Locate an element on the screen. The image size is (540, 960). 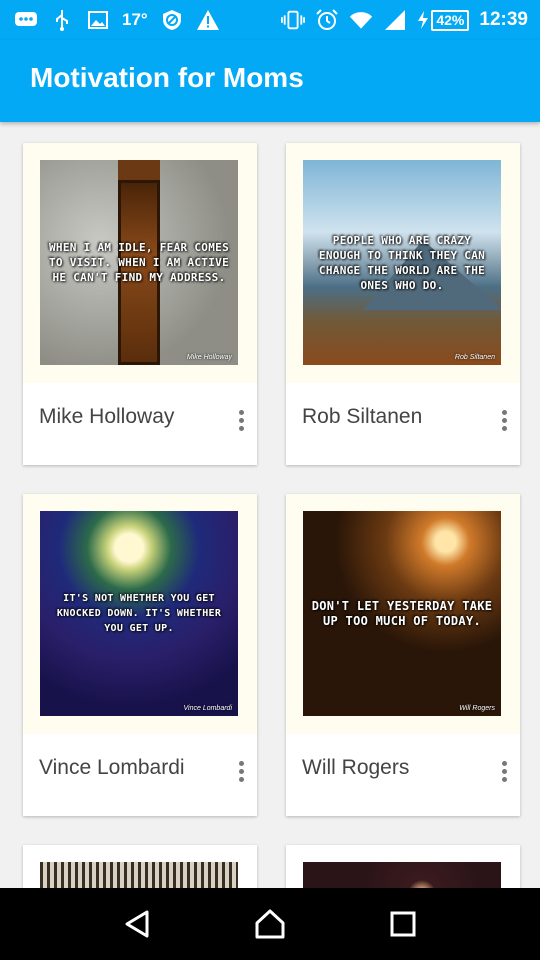
navigation-bar is located at coordinates (270, 924).